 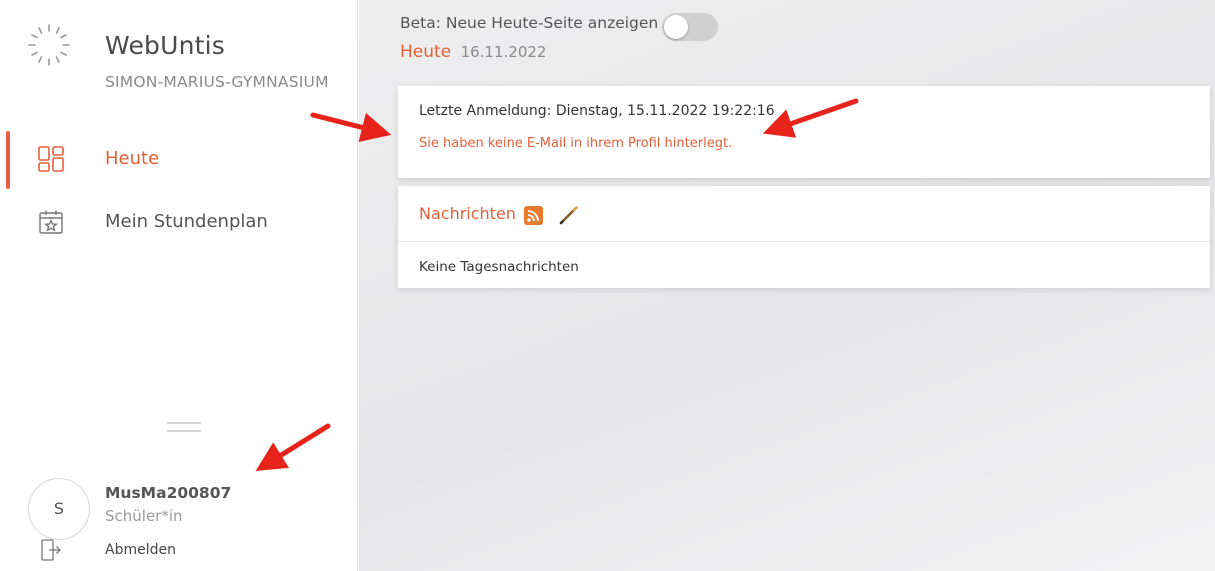 I want to click on user-avatar: S, so click(x=59, y=509).